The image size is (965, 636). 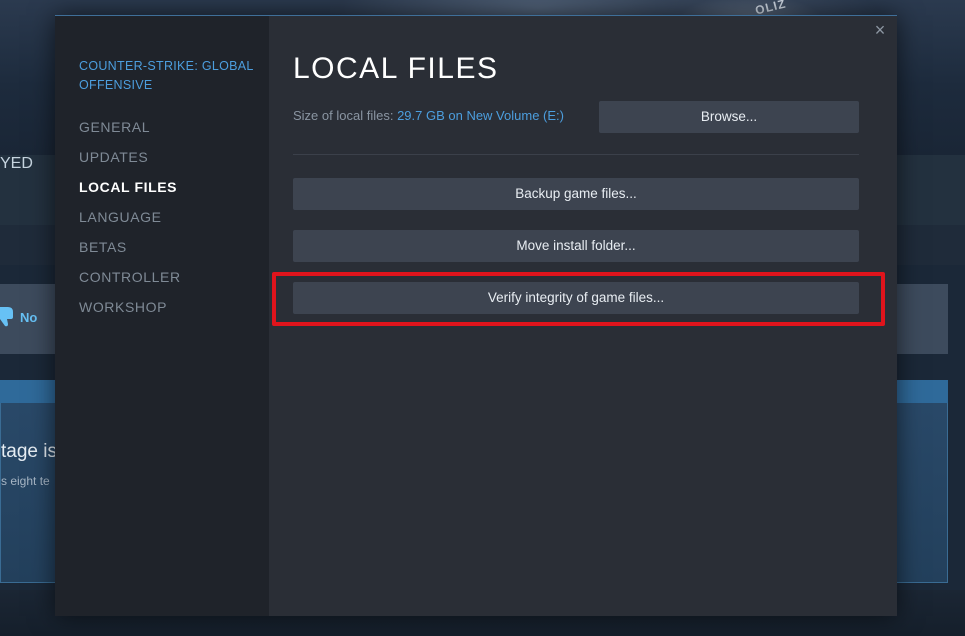 I want to click on nav-item-local-files: LOCAL FILES, so click(x=171, y=187).